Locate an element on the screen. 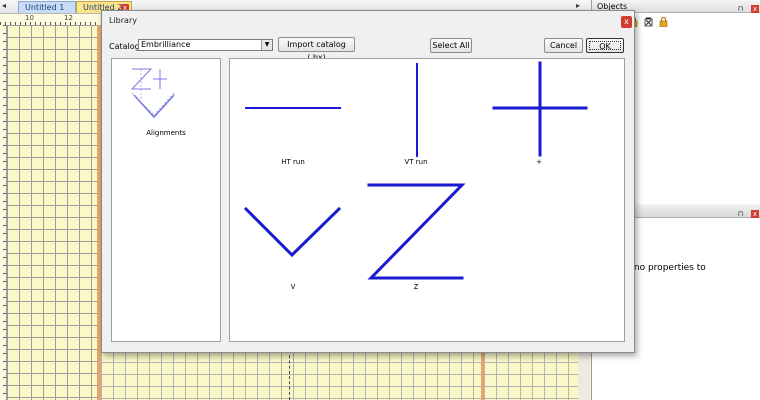  shape-label: V is located at coordinates (293, 287).